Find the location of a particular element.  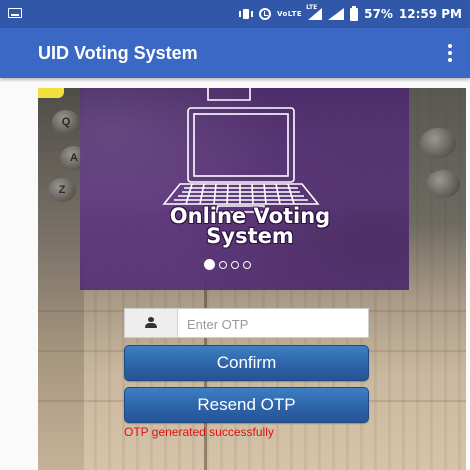

app-bar: UID Voting System is located at coordinates (235, 53).